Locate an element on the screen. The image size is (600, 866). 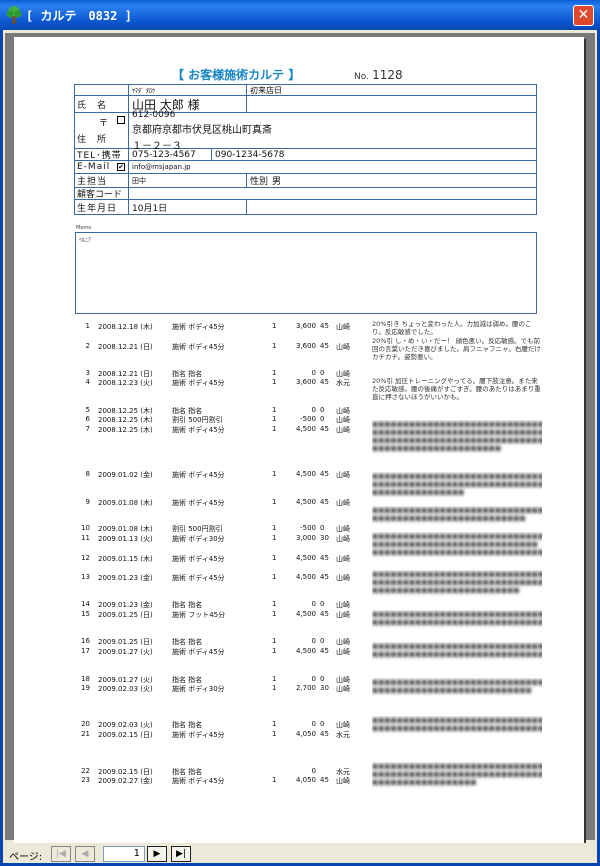
record-date: 2009.01.23 (金) is located at coordinates (125, 578).